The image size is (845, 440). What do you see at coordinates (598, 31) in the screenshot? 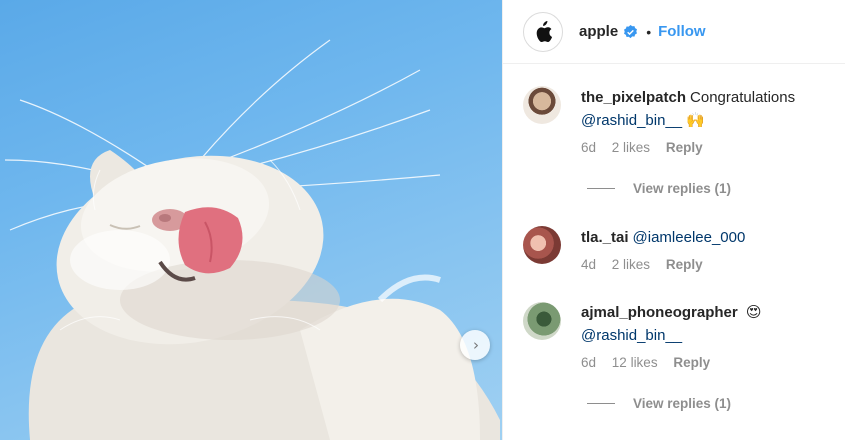
I see `author-username: apple` at bounding box center [598, 31].